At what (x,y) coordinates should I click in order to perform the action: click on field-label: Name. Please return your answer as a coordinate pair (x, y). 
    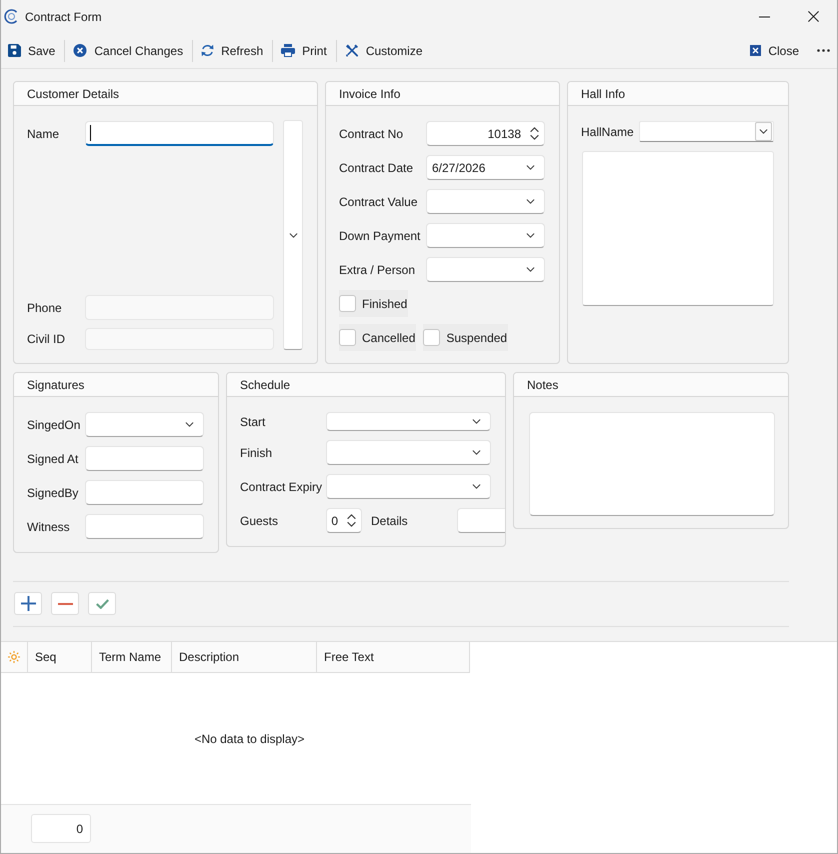
    Looking at the image, I should click on (43, 133).